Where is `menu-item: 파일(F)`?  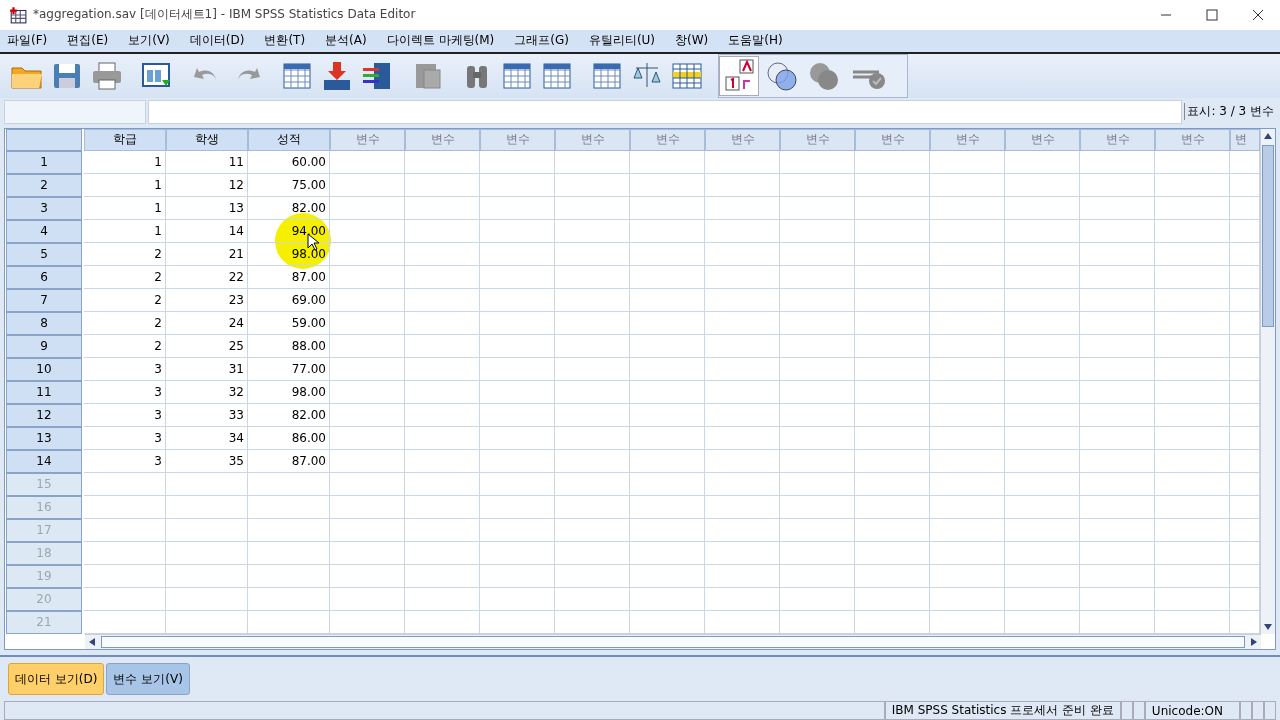 menu-item: 파일(F) is located at coordinates (27, 41).